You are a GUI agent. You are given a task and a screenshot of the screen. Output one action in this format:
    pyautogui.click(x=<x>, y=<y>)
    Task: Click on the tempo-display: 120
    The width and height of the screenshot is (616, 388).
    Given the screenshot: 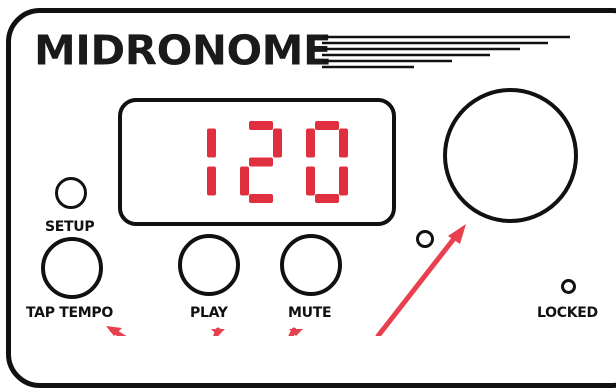 What is the action you would take?
    pyautogui.click(x=257, y=162)
    